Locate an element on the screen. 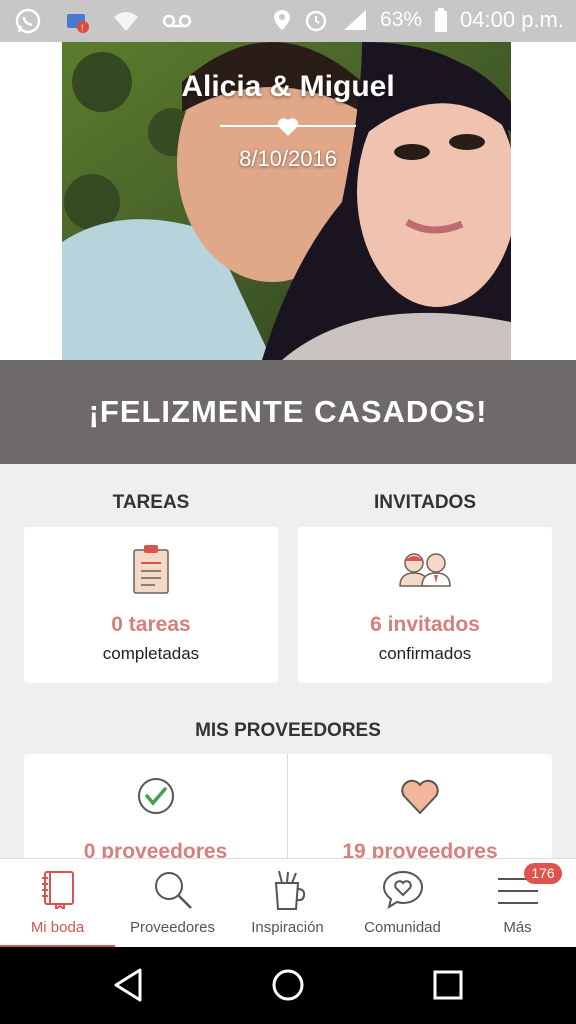  nav-label-proveedores: Proveedores is located at coordinates (172, 927).